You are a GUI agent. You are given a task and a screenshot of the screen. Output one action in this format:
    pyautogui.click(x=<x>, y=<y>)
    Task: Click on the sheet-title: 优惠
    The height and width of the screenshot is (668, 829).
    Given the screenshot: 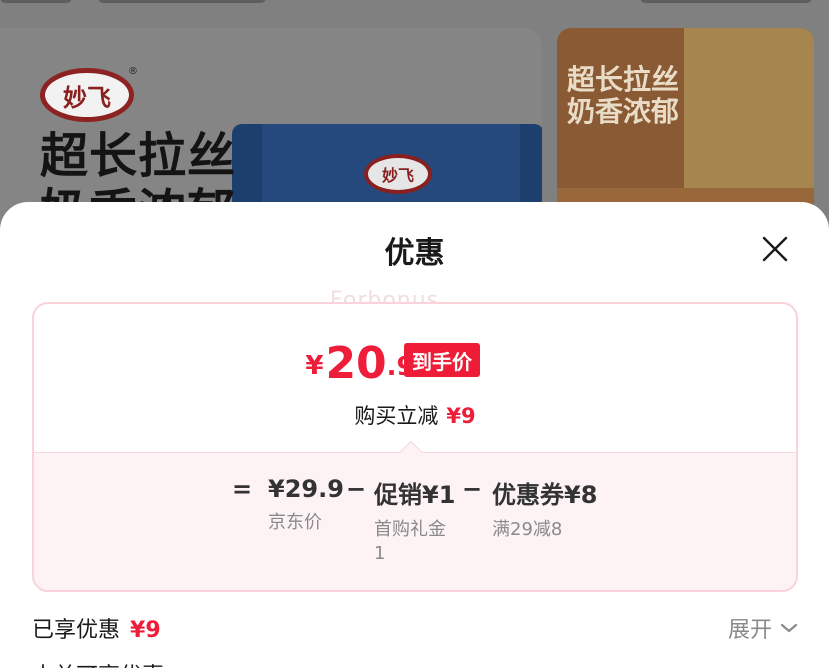 What is the action you would take?
    pyautogui.click(x=414, y=253)
    